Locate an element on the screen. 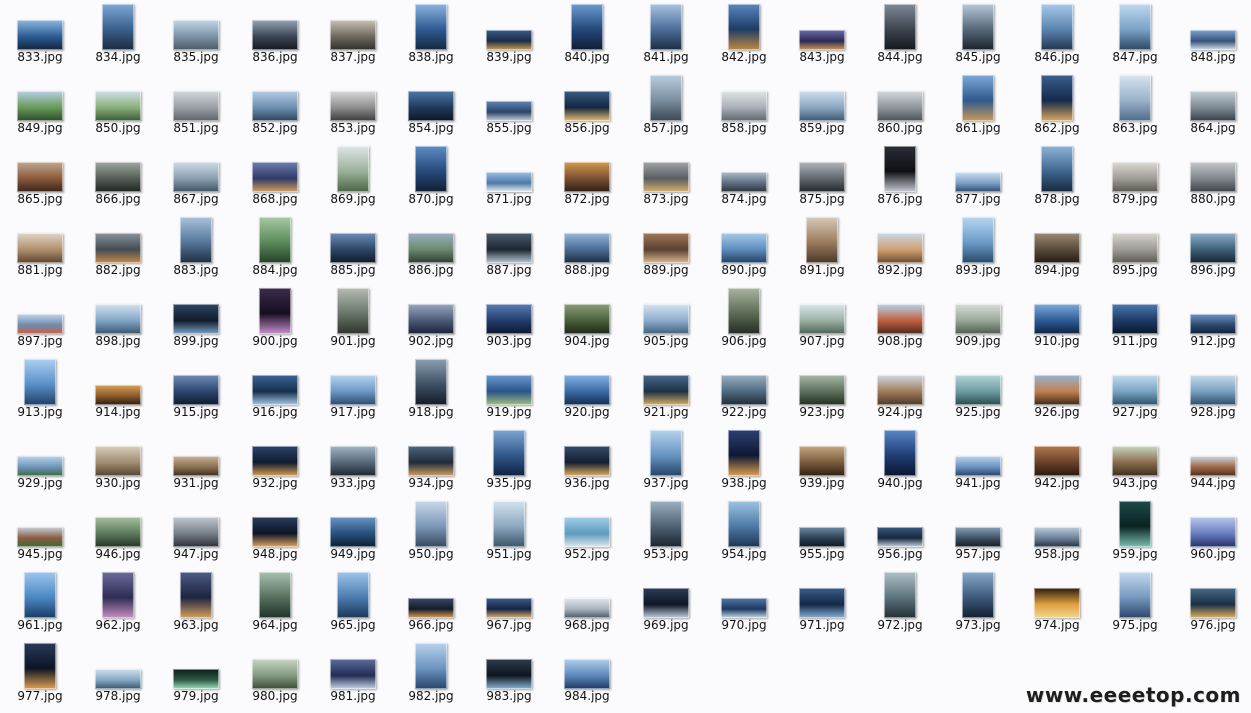  file-item: 977.jpg is located at coordinates (40, 674).